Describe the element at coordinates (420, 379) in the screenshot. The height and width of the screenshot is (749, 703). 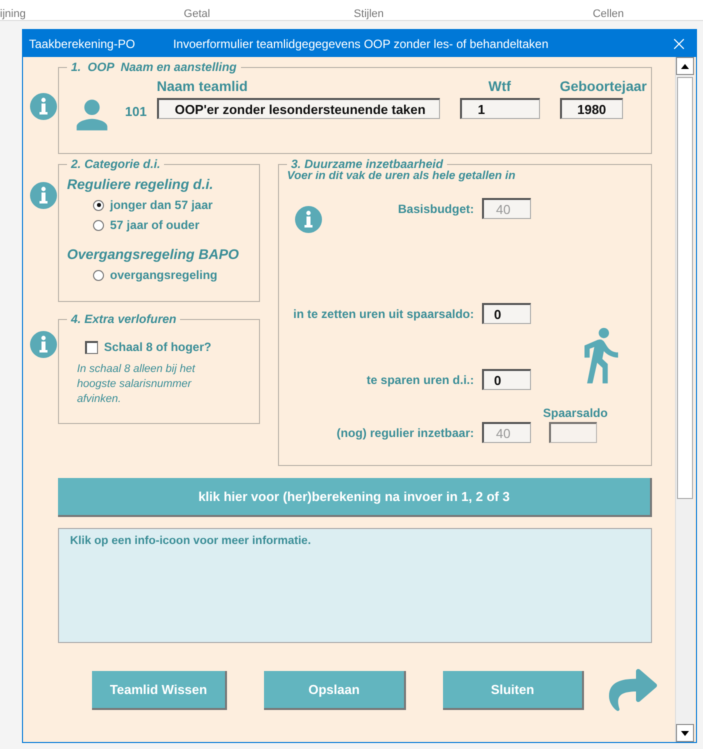
I see `field-label: te sparen uren d.i.:` at that location.